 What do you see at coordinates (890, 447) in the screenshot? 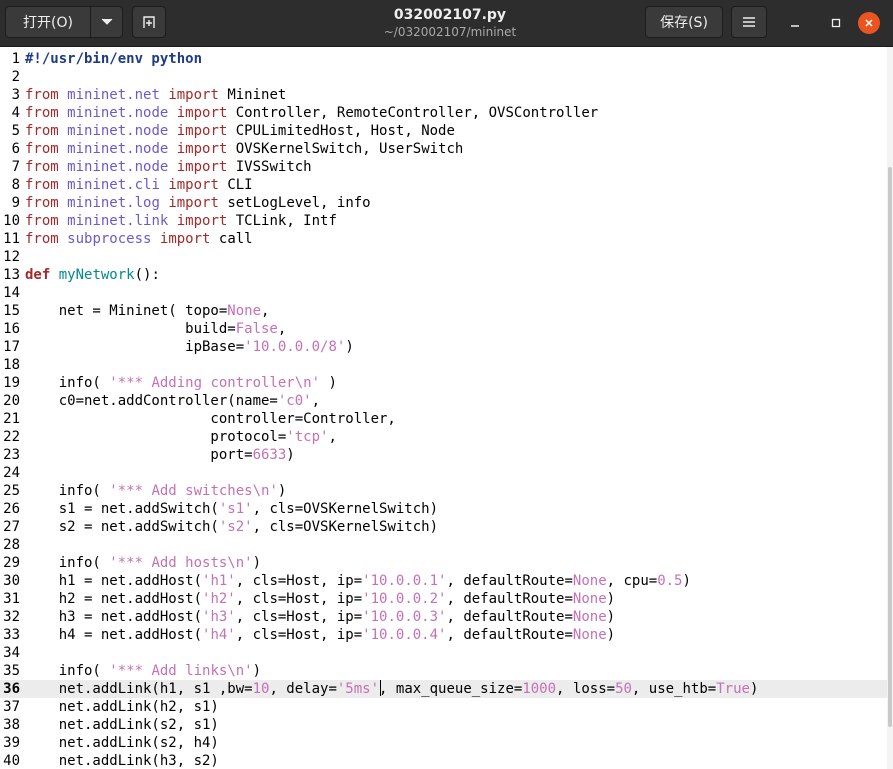
I see `scrollbar-thumb` at bounding box center [890, 447].